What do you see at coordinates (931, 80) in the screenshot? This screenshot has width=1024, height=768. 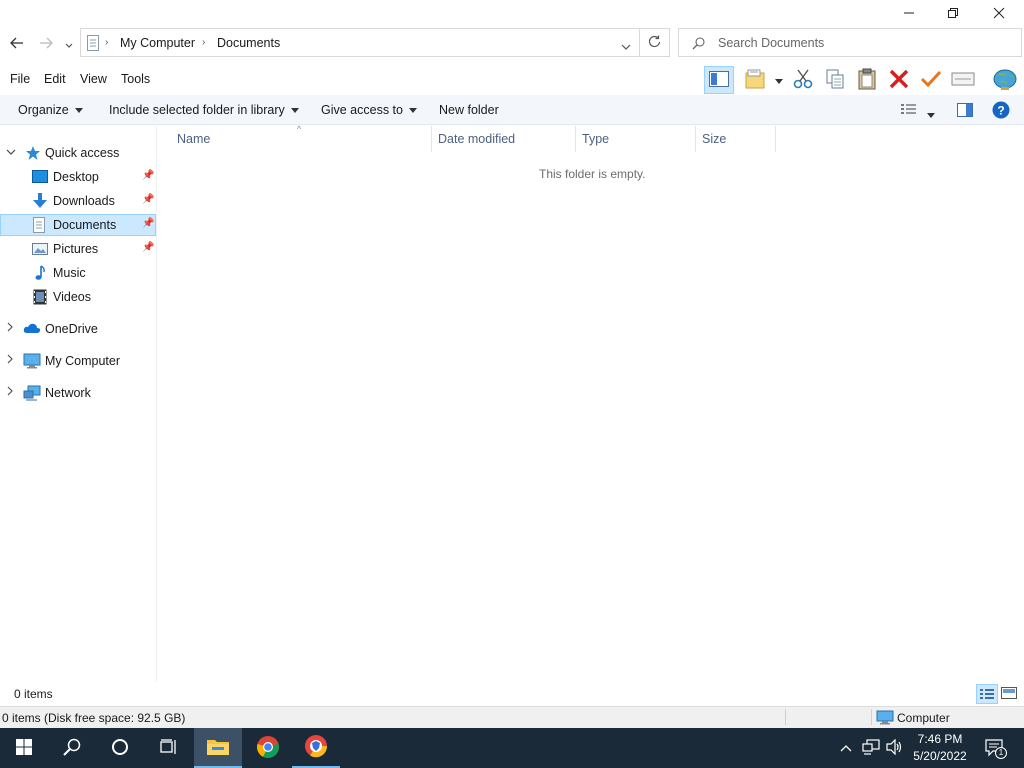 I see `apply-button` at bounding box center [931, 80].